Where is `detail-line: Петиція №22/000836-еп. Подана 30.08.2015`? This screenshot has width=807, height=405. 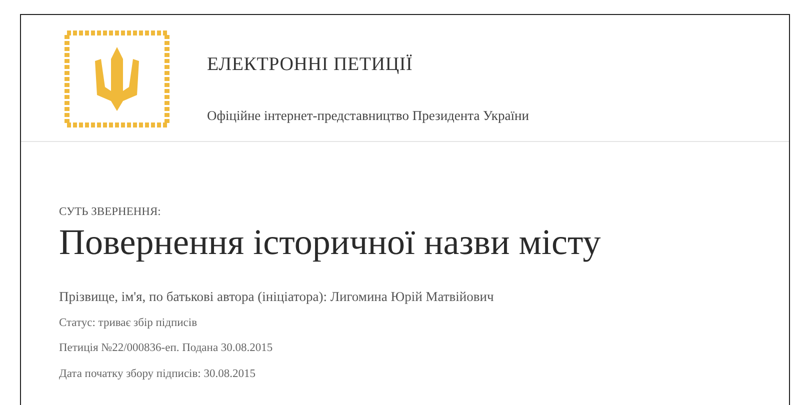
detail-line: Петиція №22/000836-еп. Подана 30.08.2015 is located at coordinates (166, 348).